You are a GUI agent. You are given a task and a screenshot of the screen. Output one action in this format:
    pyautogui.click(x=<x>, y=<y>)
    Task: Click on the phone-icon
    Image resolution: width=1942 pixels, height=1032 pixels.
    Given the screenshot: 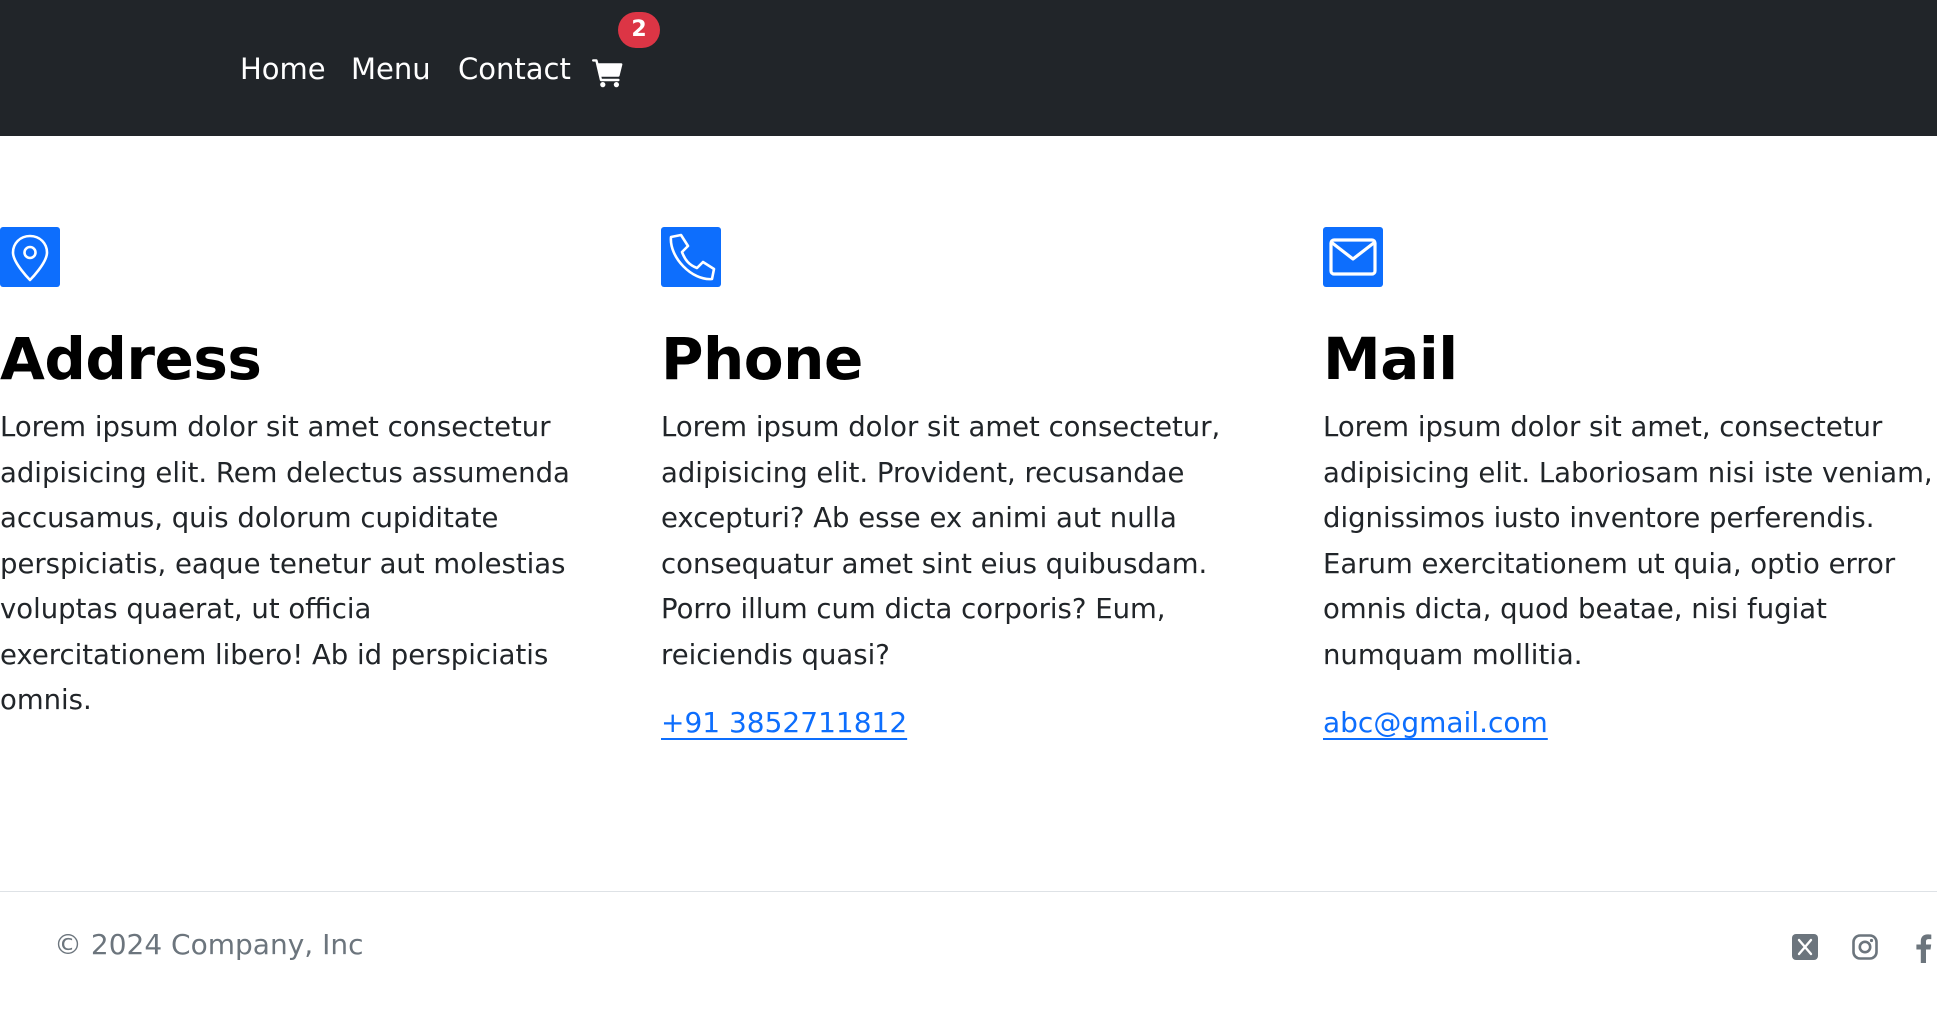 What is the action you would take?
    pyautogui.click(x=692, y=257)
    